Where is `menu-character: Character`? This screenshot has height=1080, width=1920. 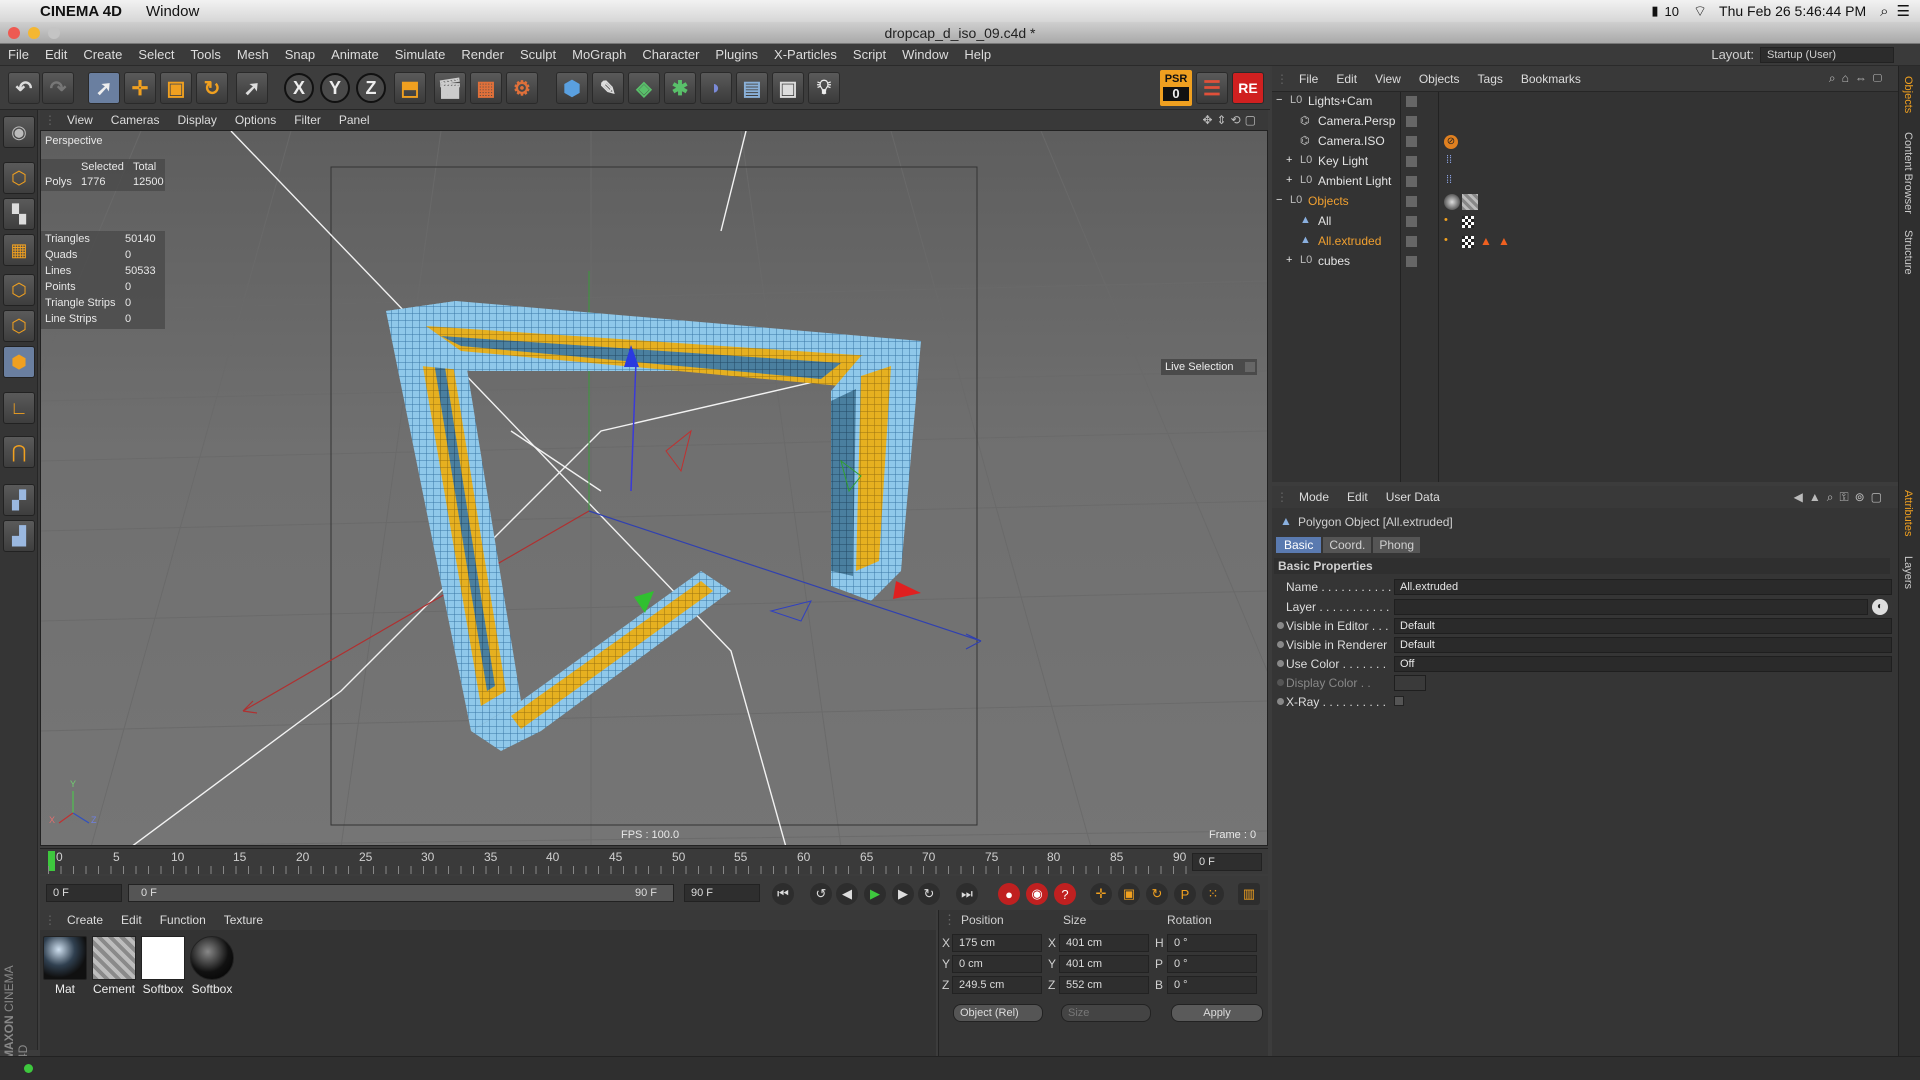 menu-character: Character is located at coordinates (670, 54).